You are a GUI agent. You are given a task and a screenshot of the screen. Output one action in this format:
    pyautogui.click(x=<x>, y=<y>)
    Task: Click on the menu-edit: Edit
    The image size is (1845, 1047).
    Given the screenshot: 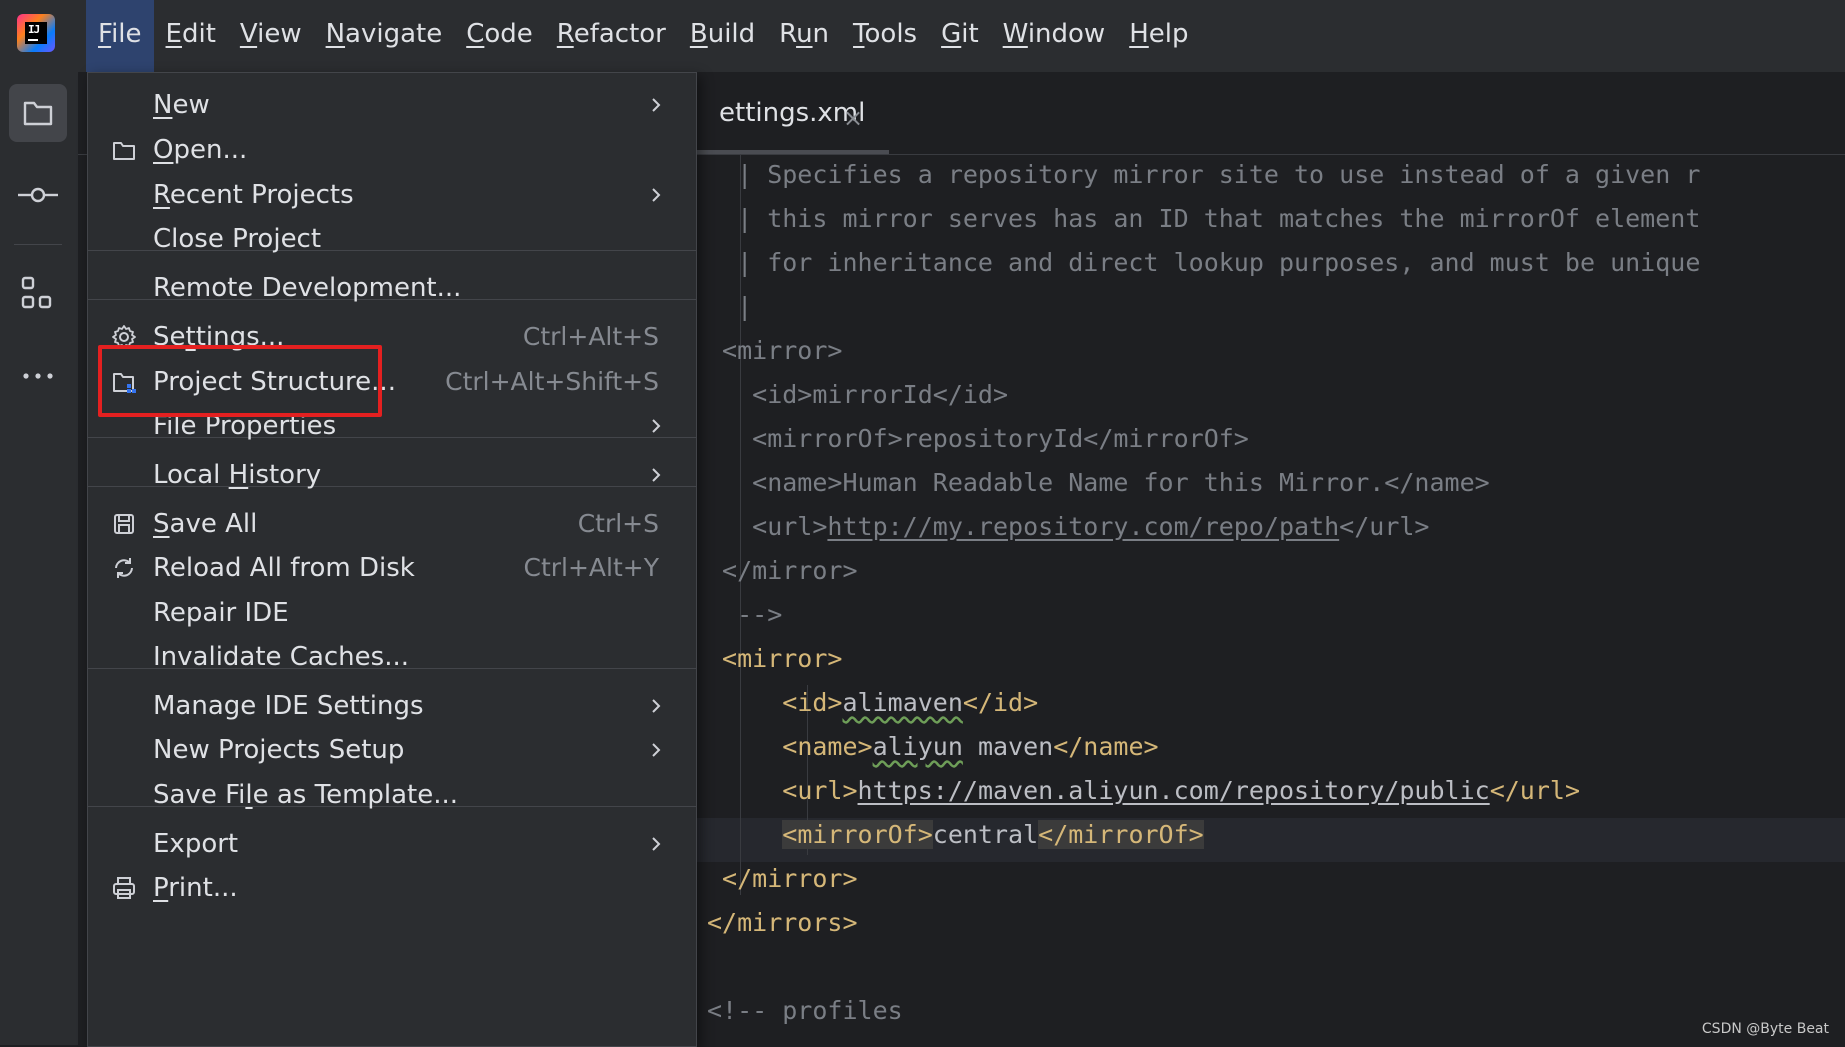 What is the action you would take?
    pyautogui.click(x=191, y=36)
    